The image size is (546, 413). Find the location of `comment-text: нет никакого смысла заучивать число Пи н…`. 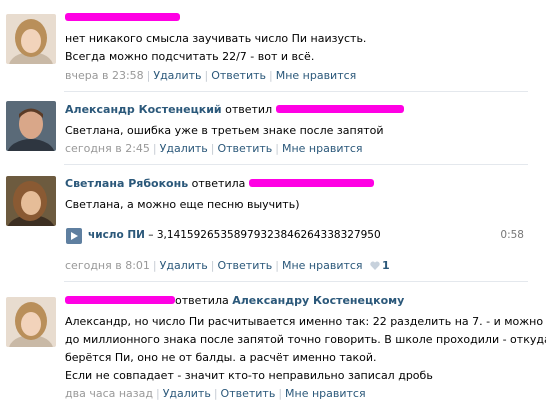

comment-text: нет никакого смысла заучивать число Пи н… is located at coordinates (216, 38).